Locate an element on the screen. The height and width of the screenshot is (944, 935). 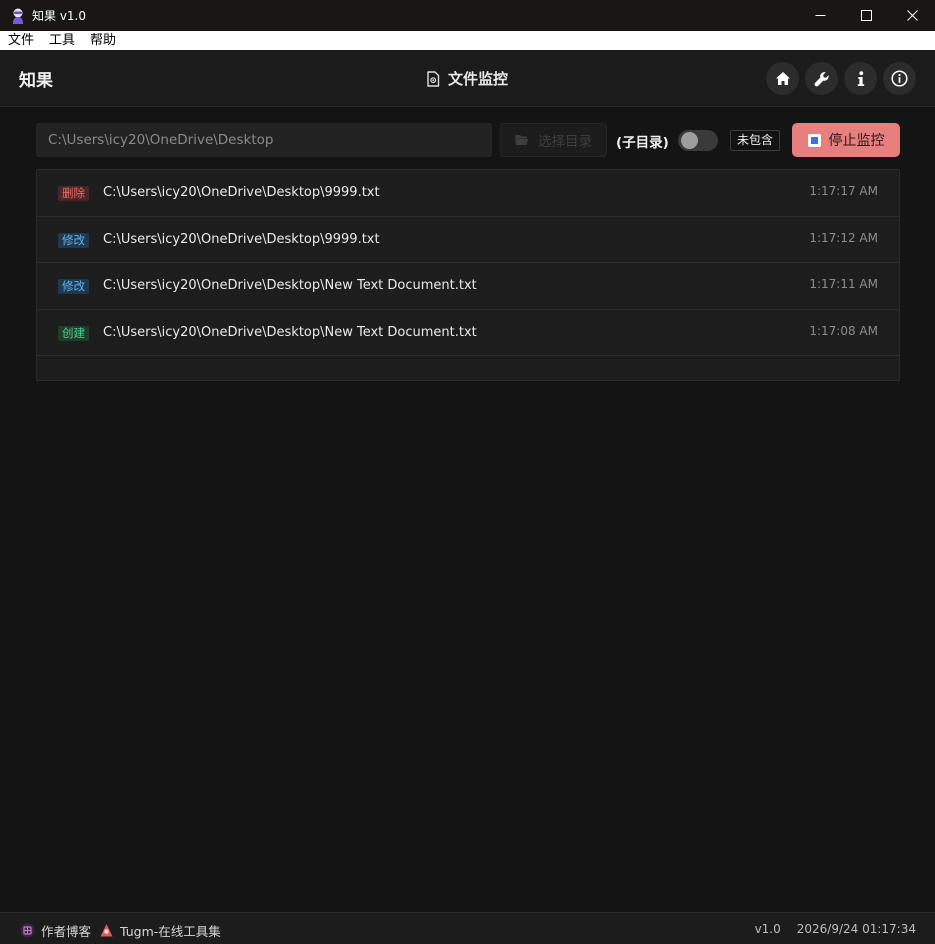
menu-tools: 工具 is located at coordinates (61, 40).